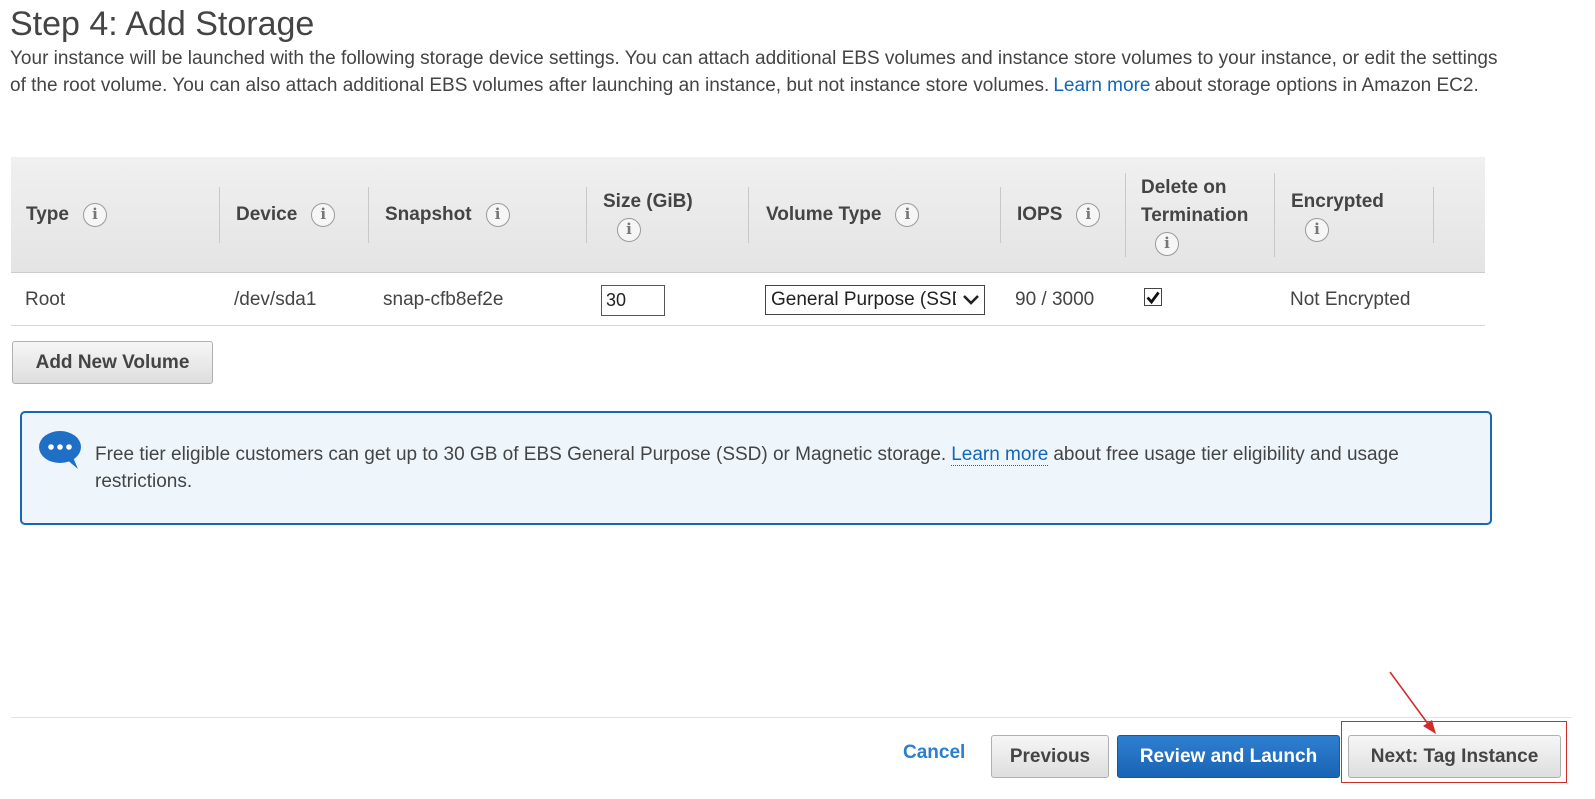 The image size is (1595, 799). I want to click on header-type: Type i, so click(66, 215).